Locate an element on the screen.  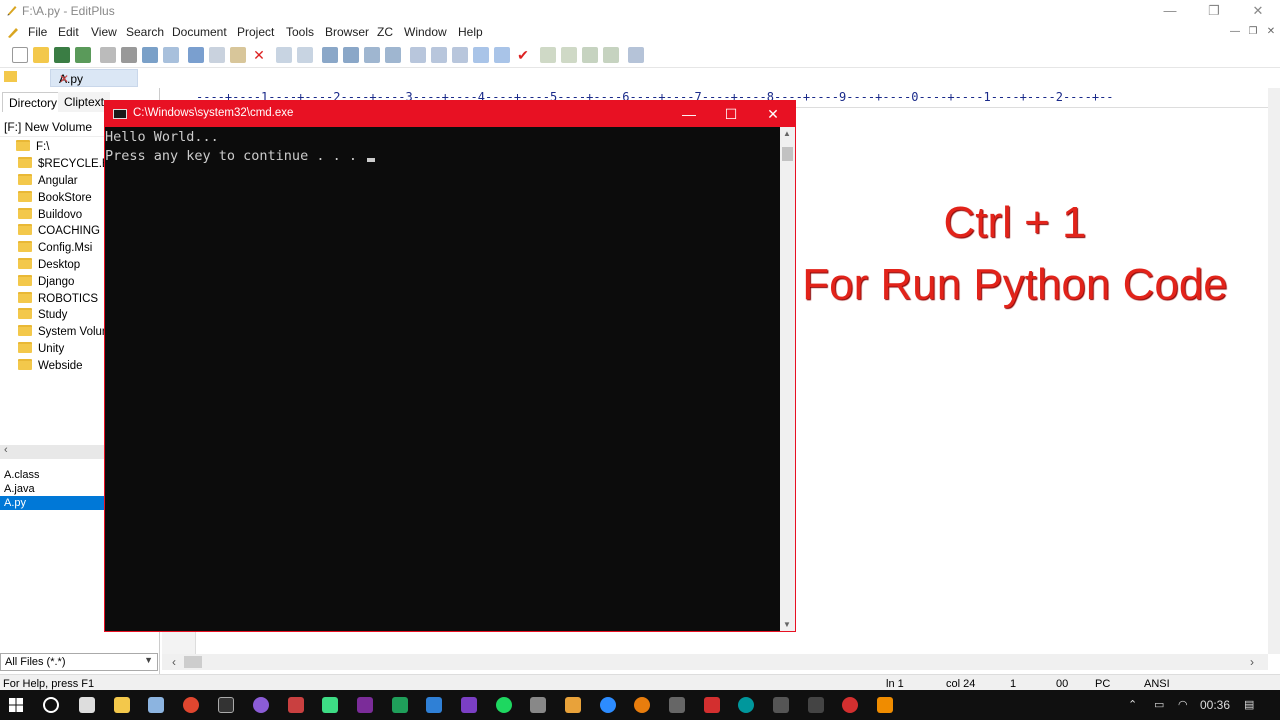
tool-icon is located at coordinates (781, 705).